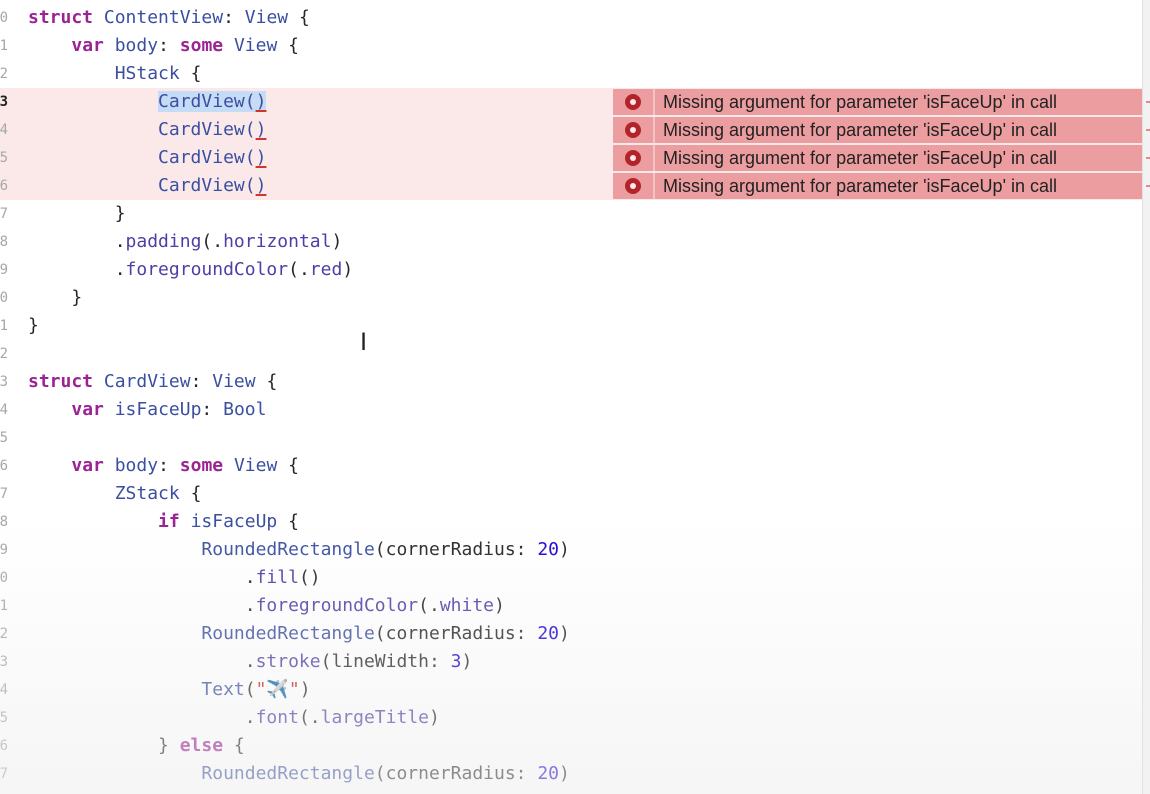  What do you see at coordinates (207, 157) in the screenshot?
I see `code-token: CardView(` at bounding box center [207, 157].